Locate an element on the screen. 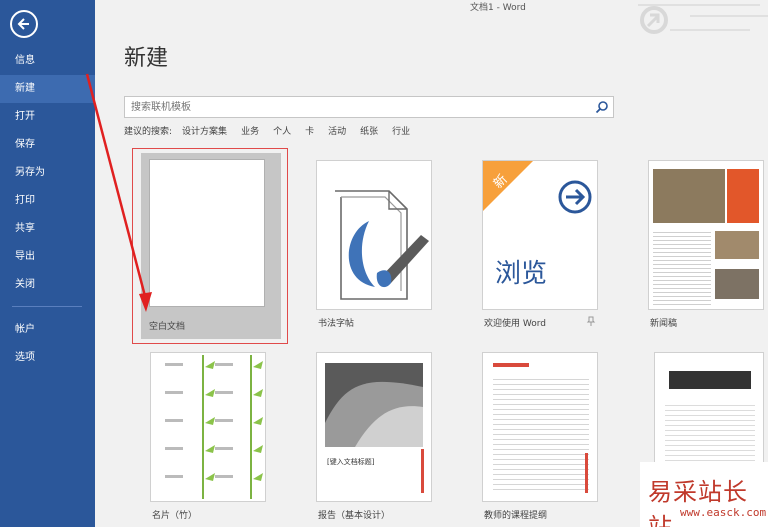 Image resolution: width=768 pixels, height=527 pixels. nav-save-as: 另存为 is located at coordinates (47, 173).